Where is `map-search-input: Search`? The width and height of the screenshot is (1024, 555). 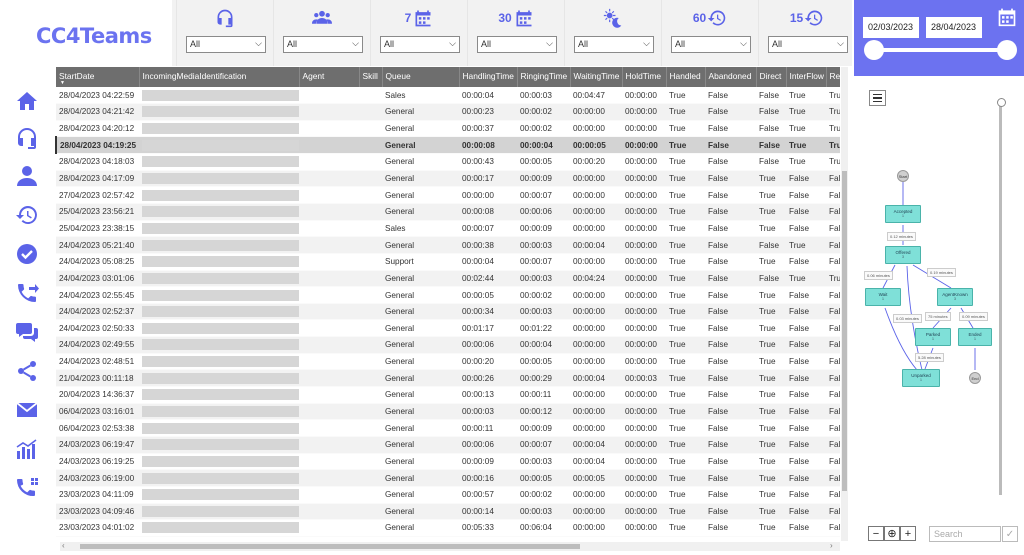
map-search-input: Search is located at coordinates (965, 534).